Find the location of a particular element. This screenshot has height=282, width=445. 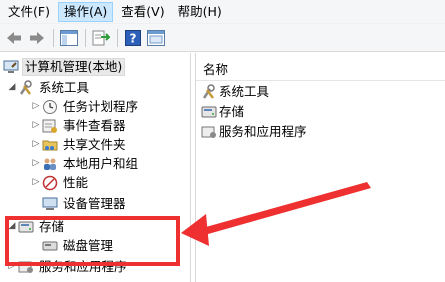

tree-item-shared-folders: ▷ 共享文件夹 is located at coordinates (79, 144).